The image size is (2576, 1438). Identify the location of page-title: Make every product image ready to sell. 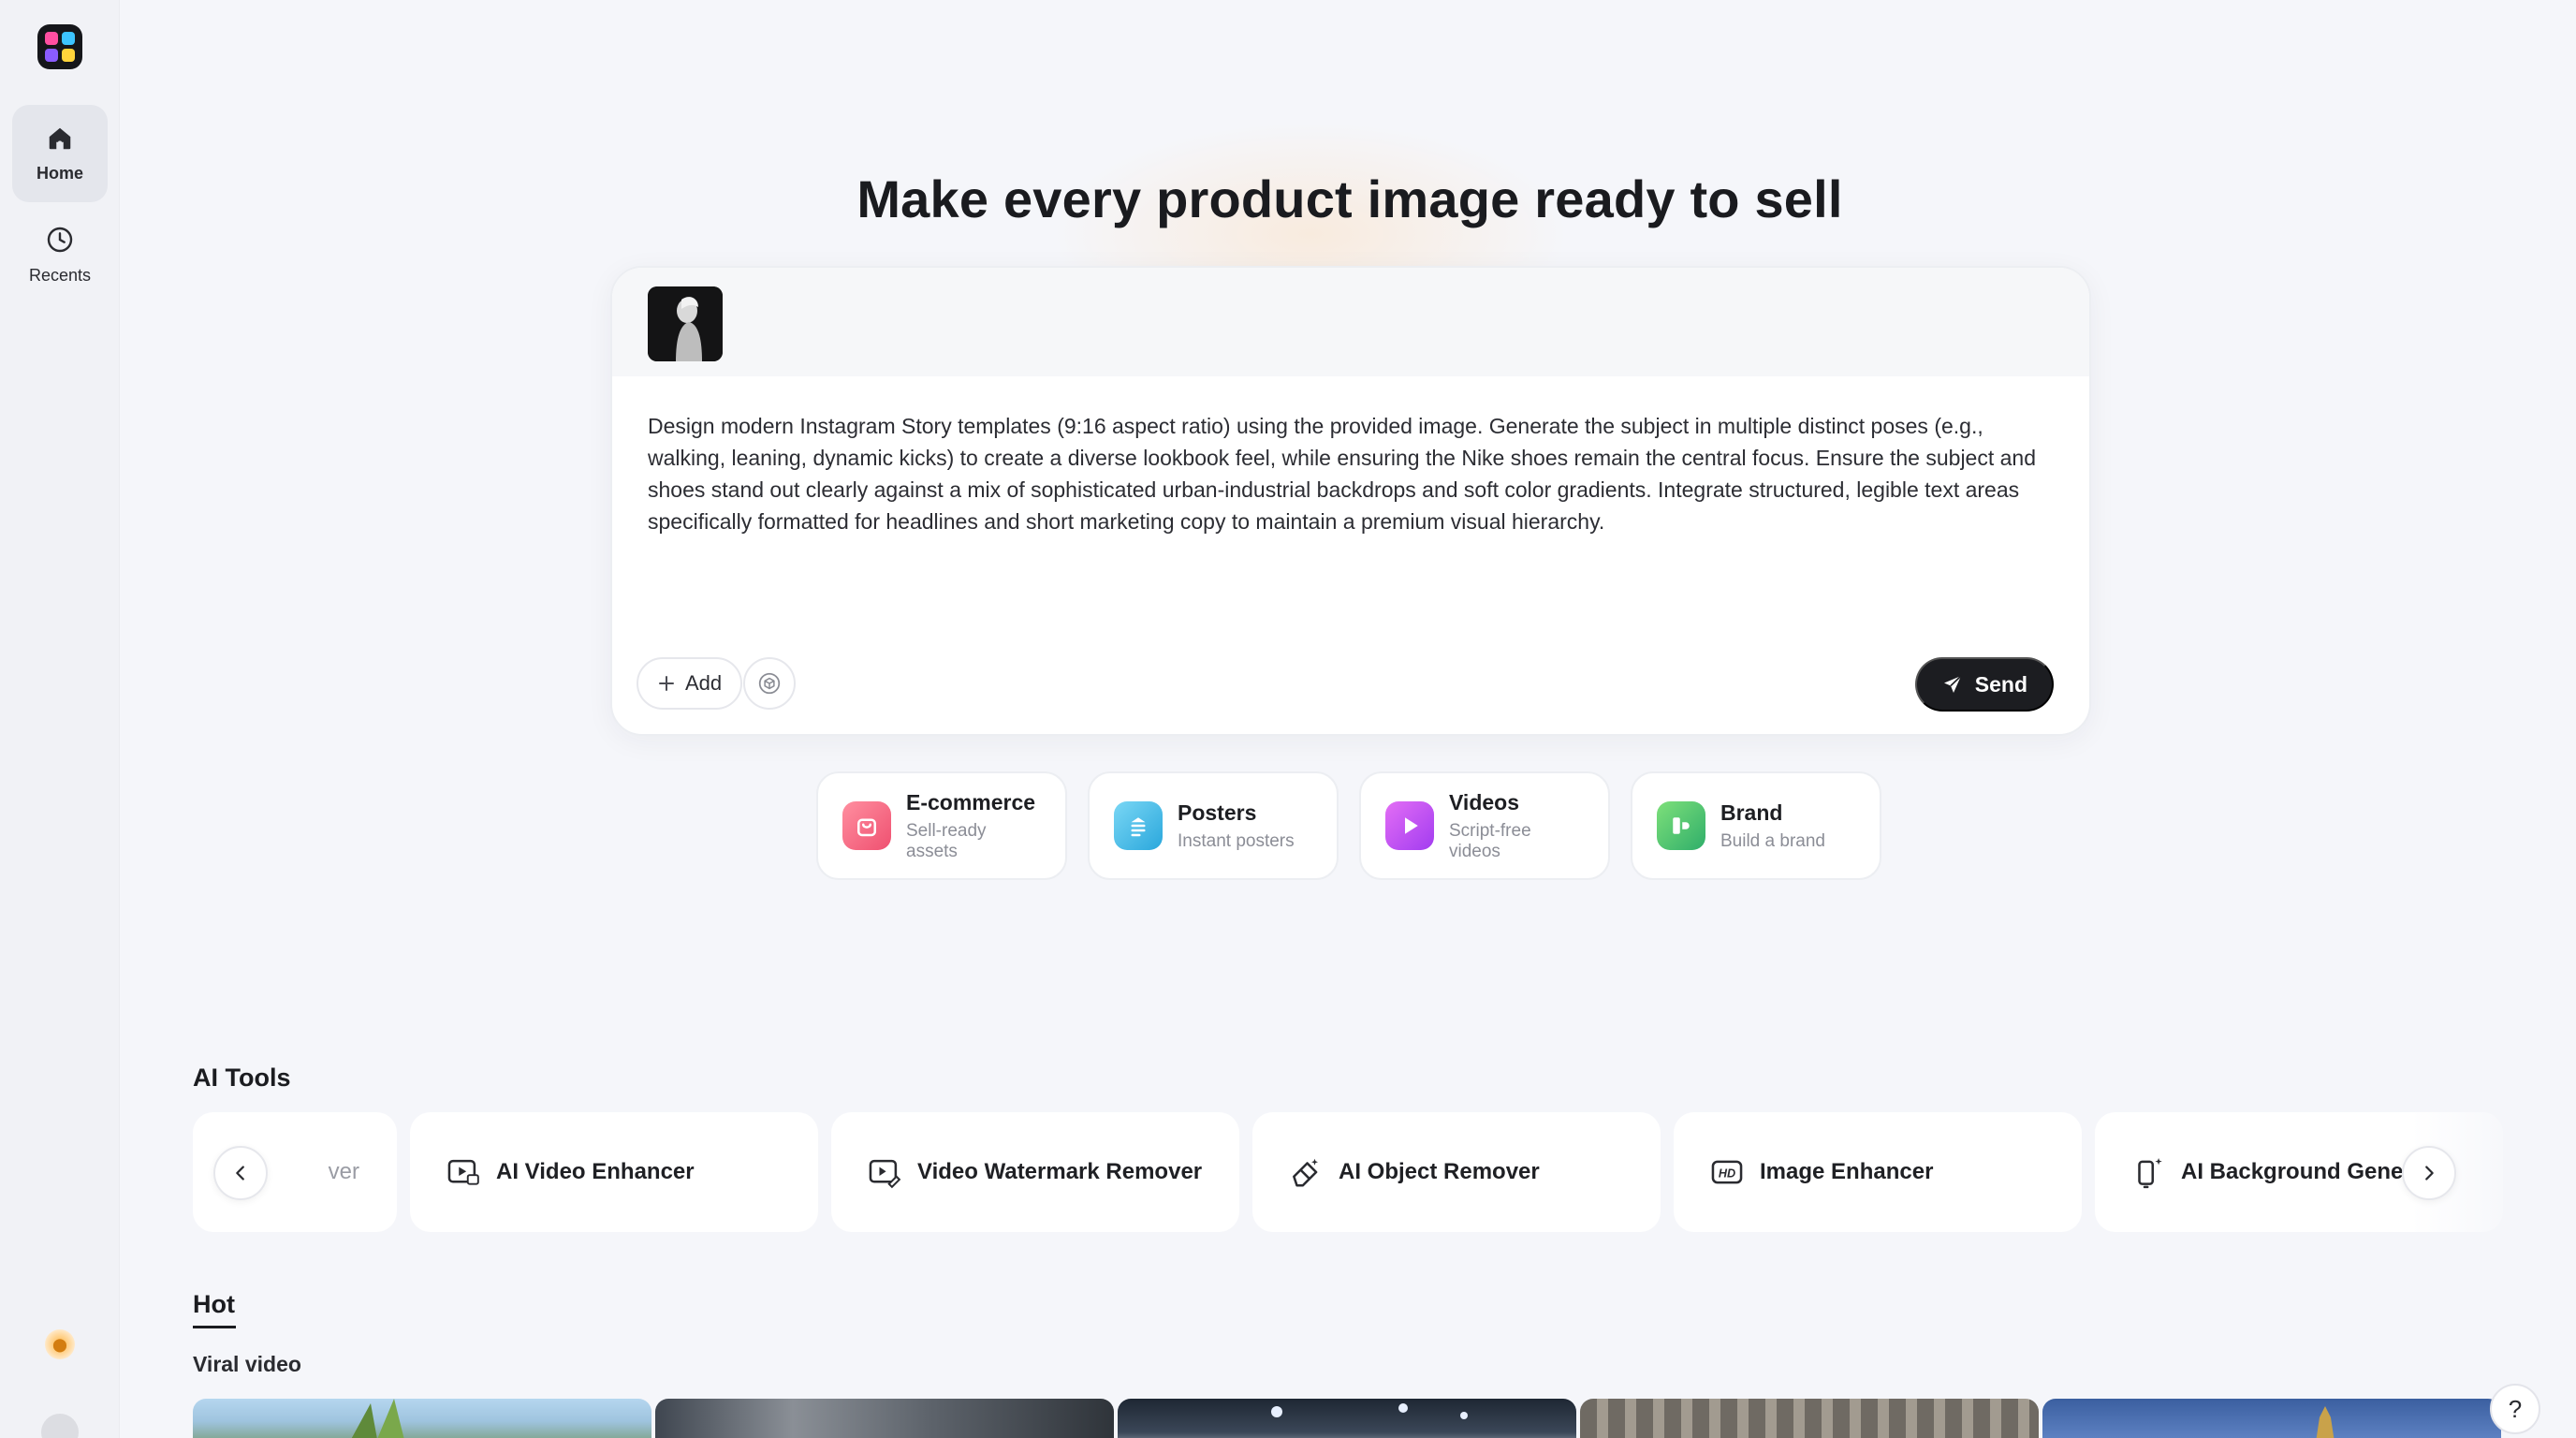
(1349, 198).